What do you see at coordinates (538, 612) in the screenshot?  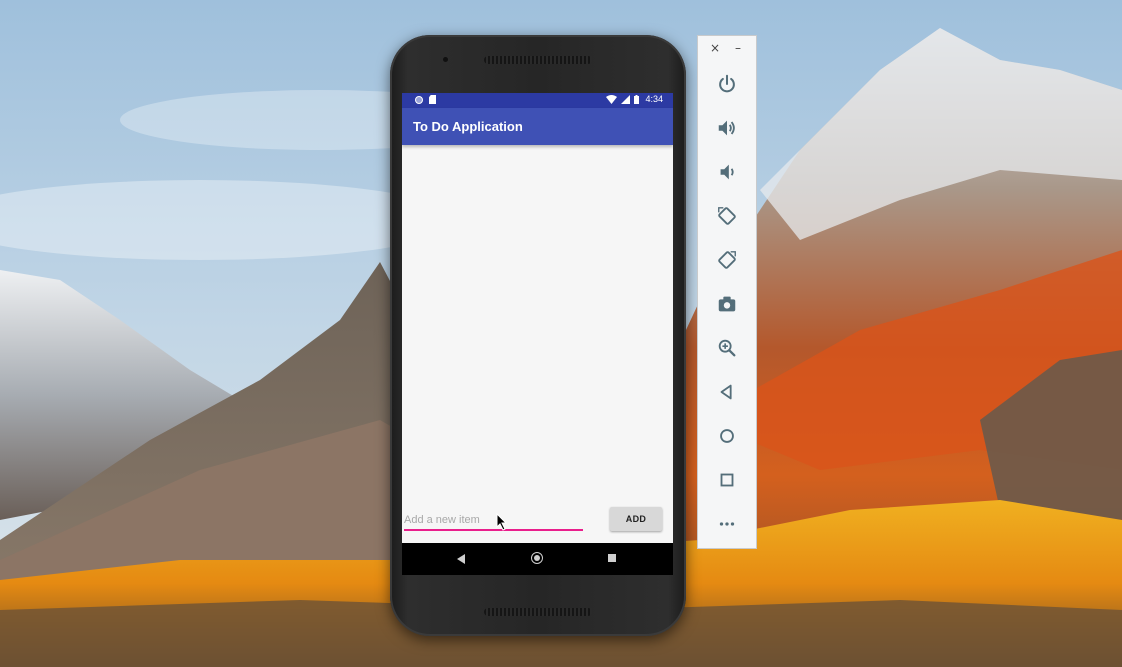 I see `bottom-speaker` at bounding box center [538, 612].